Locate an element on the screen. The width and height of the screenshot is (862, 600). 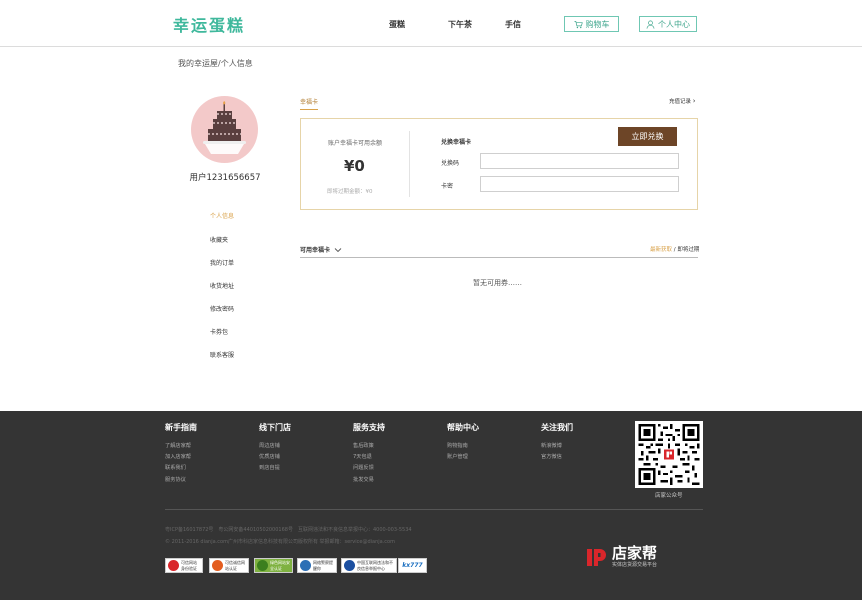
footer-col-title-stores: 线下门店 is located at coordinates (275, 427).